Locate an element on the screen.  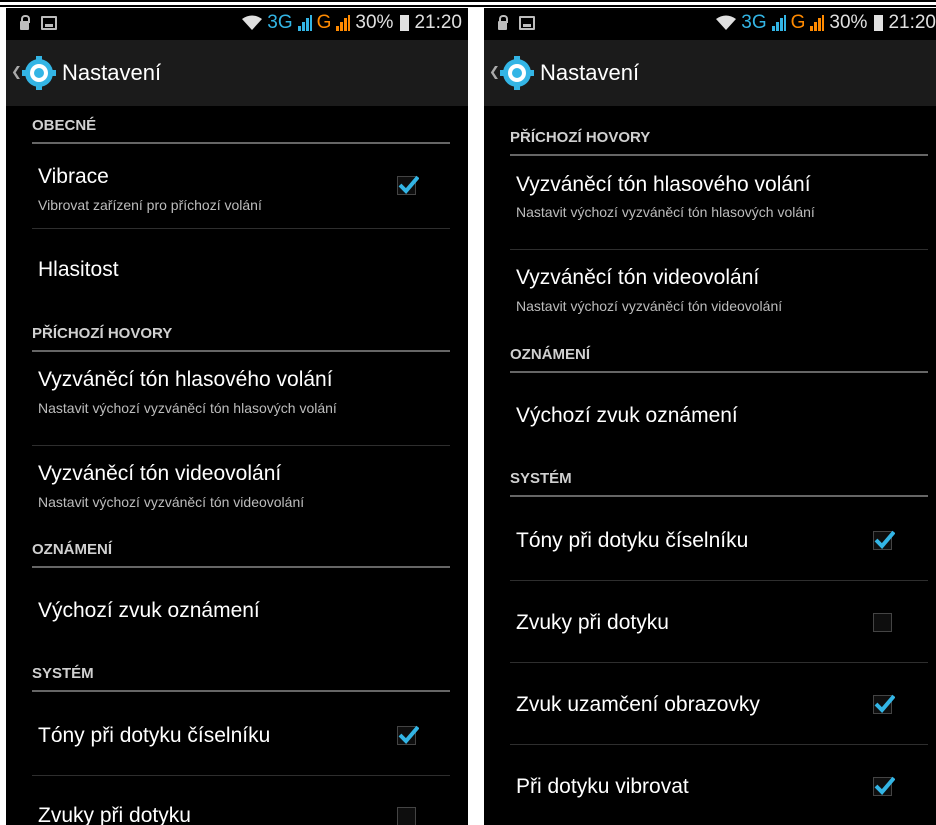
screen-lock-sound-checkbox is located at coordinates (884, 704).